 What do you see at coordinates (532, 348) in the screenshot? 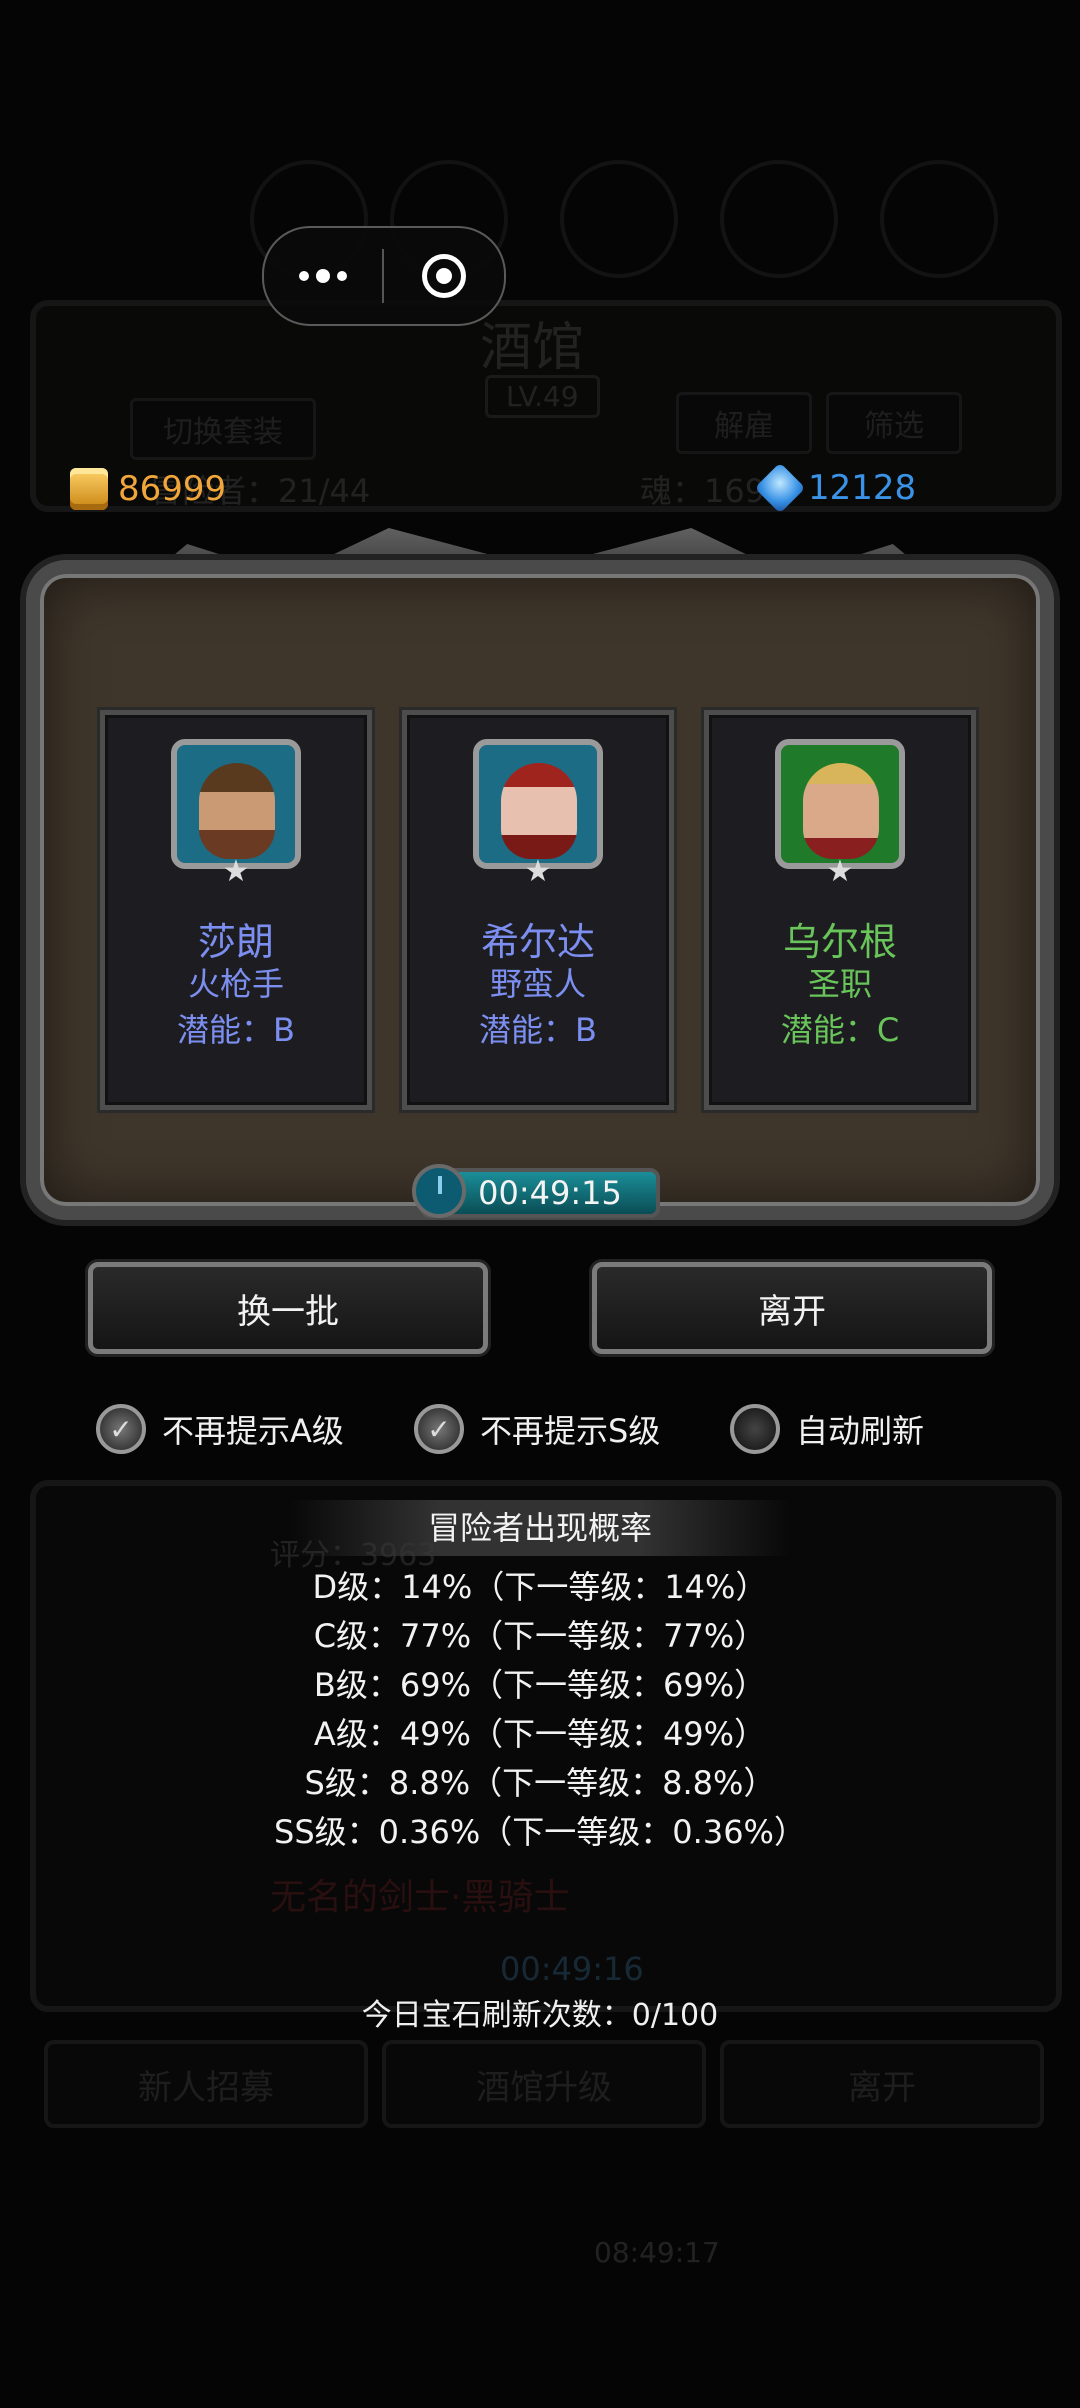
I see `bg-title: 酒馆` at bounding box center [532, 348].